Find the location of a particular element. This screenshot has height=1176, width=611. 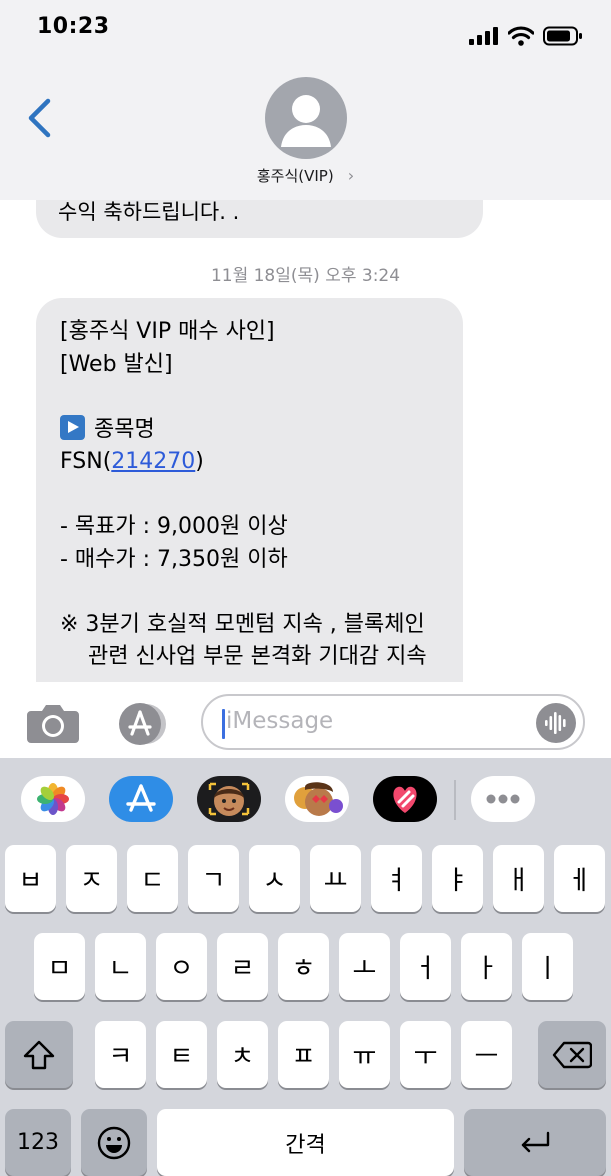

key: ㅏ is located at coordinates (486, 966).